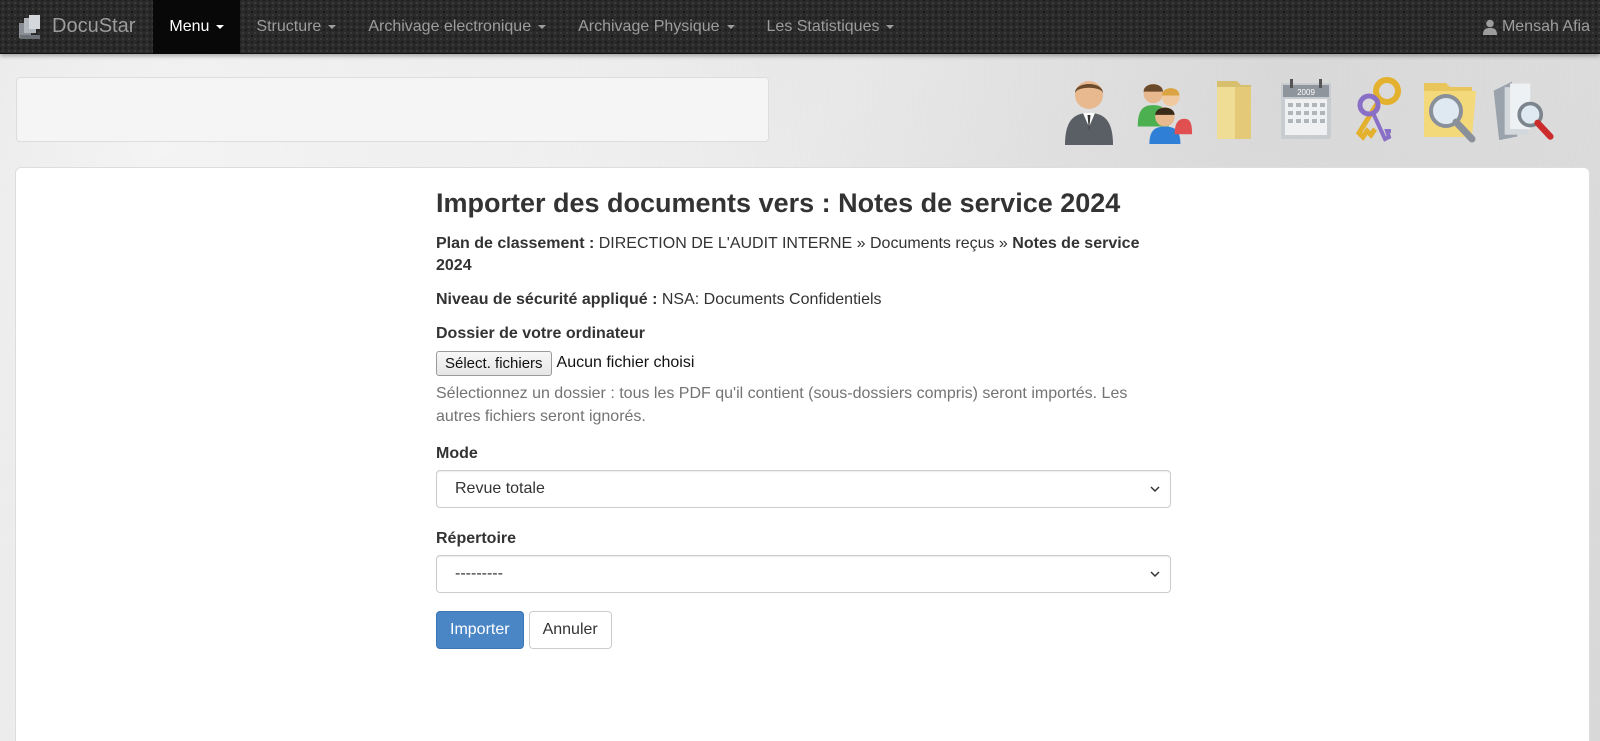  I want to click on top-info-panel, so click(392, 109).